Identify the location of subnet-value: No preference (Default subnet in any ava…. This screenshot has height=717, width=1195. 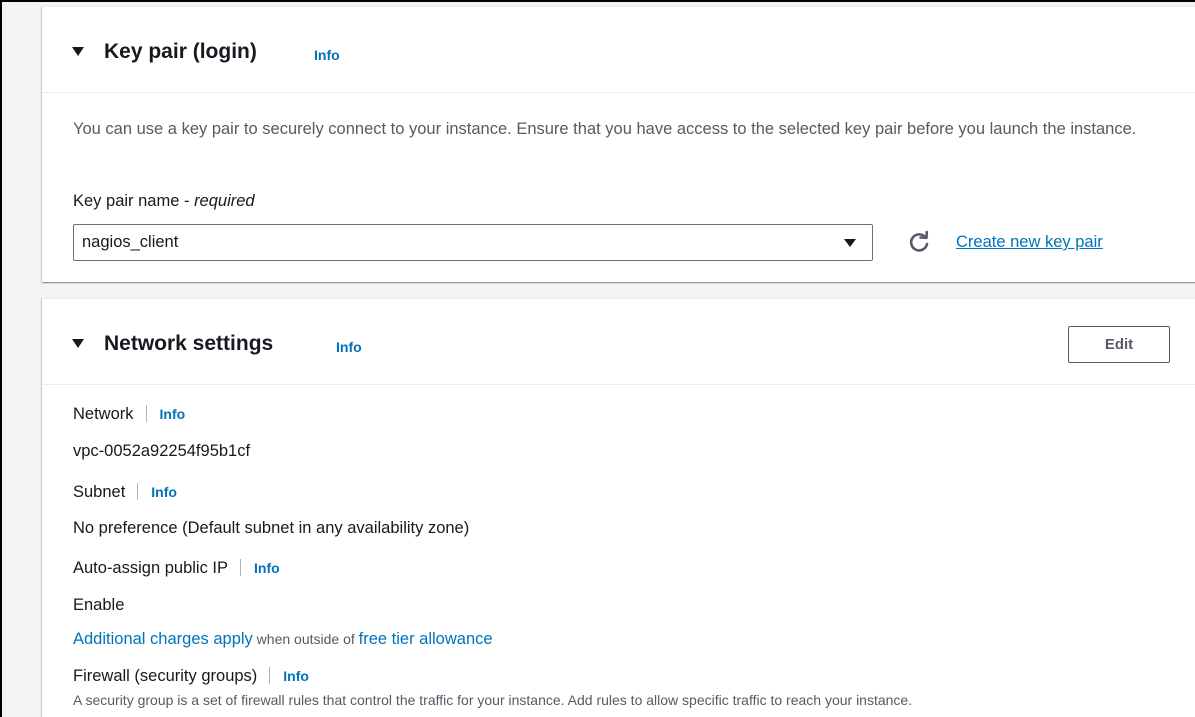
(271, 528).